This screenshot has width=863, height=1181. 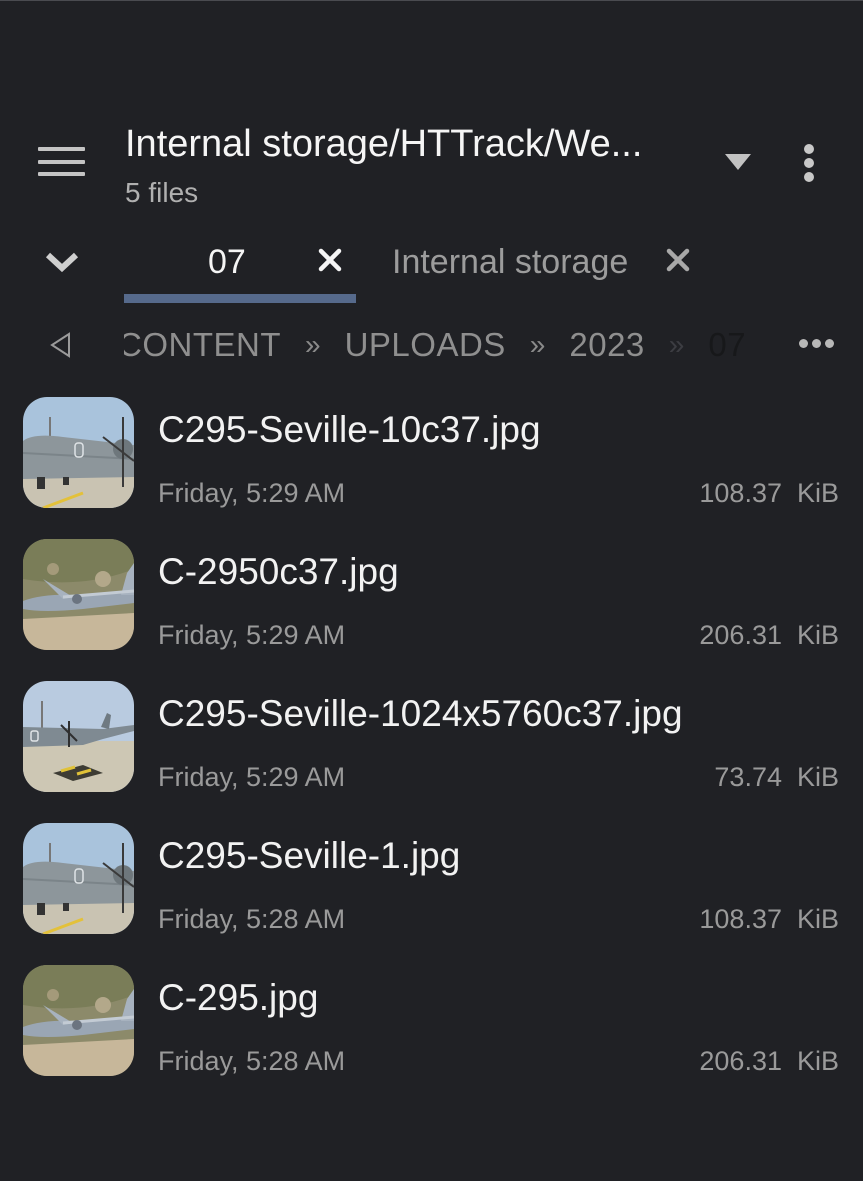 I want to click on tab-label: Internal storage, so click(x=510, y=262).